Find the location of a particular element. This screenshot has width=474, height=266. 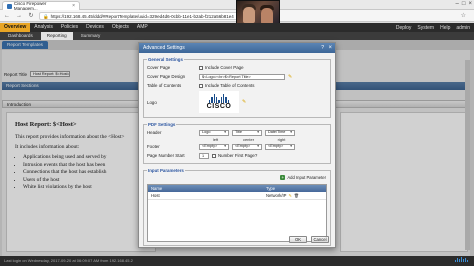

edit-pencil-icon: ✎ is located at coordinates (290, 77).